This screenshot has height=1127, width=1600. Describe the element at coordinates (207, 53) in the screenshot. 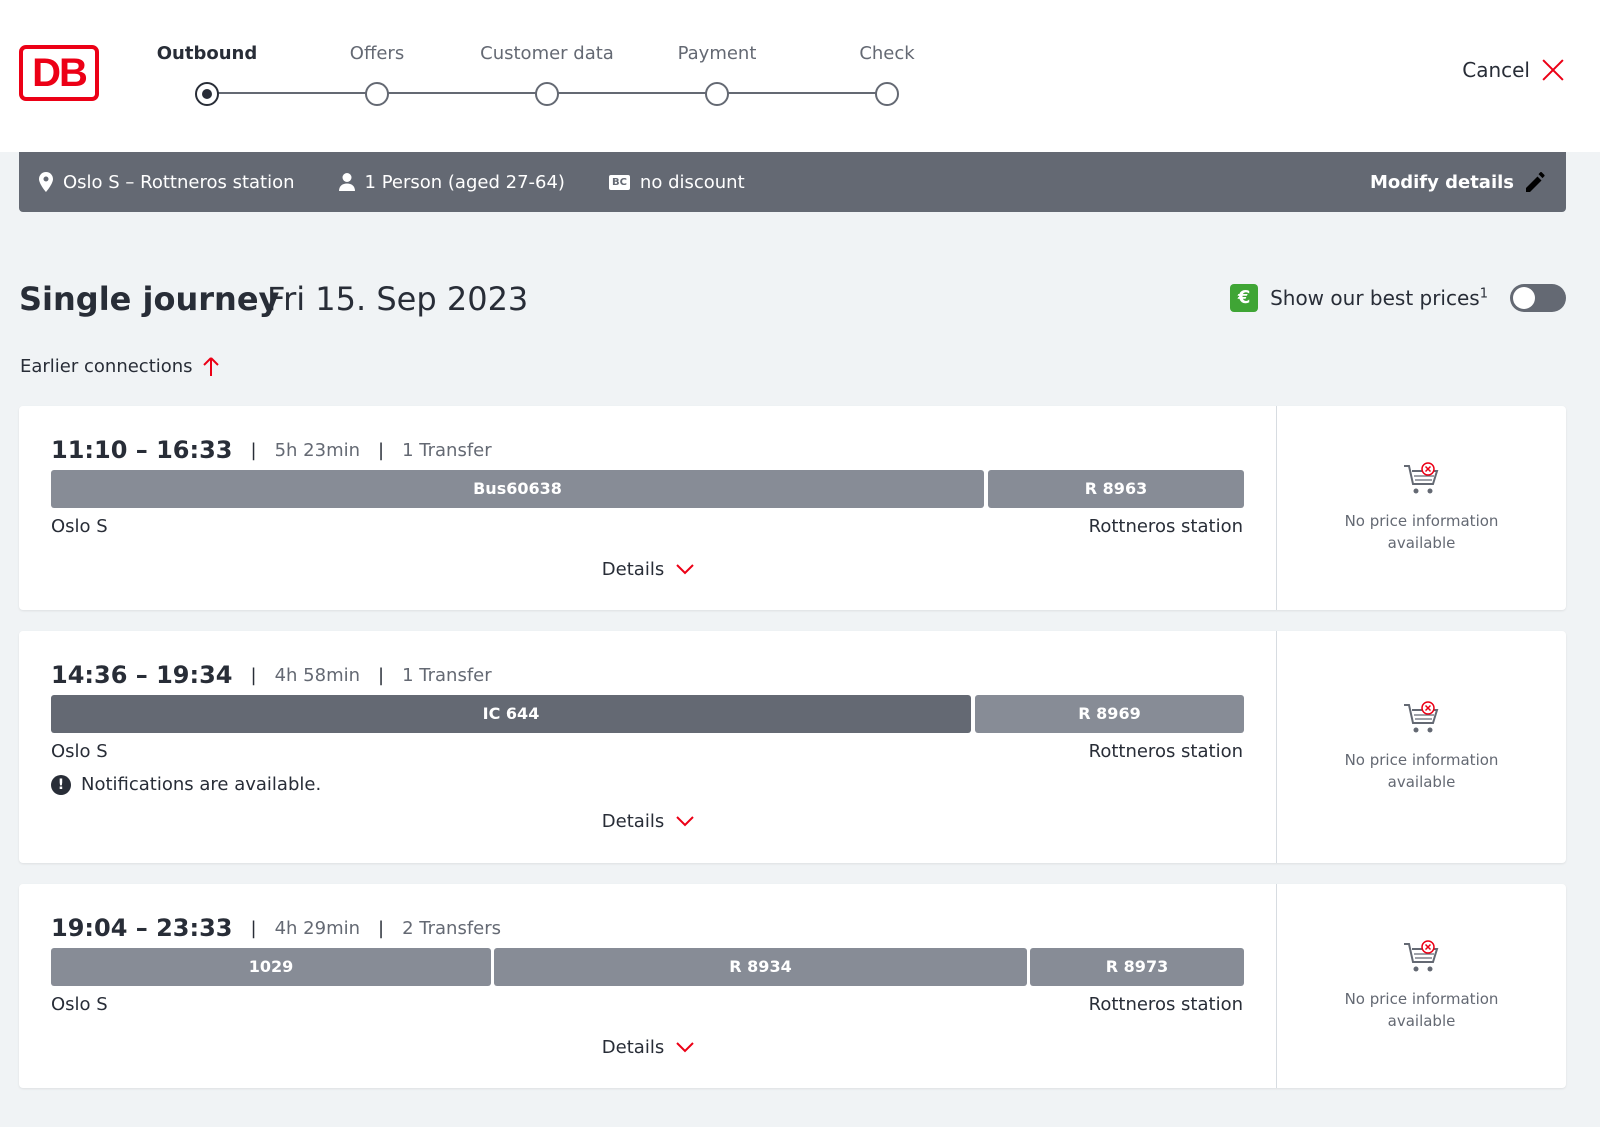

I see `step-label: Outbound` at that location.